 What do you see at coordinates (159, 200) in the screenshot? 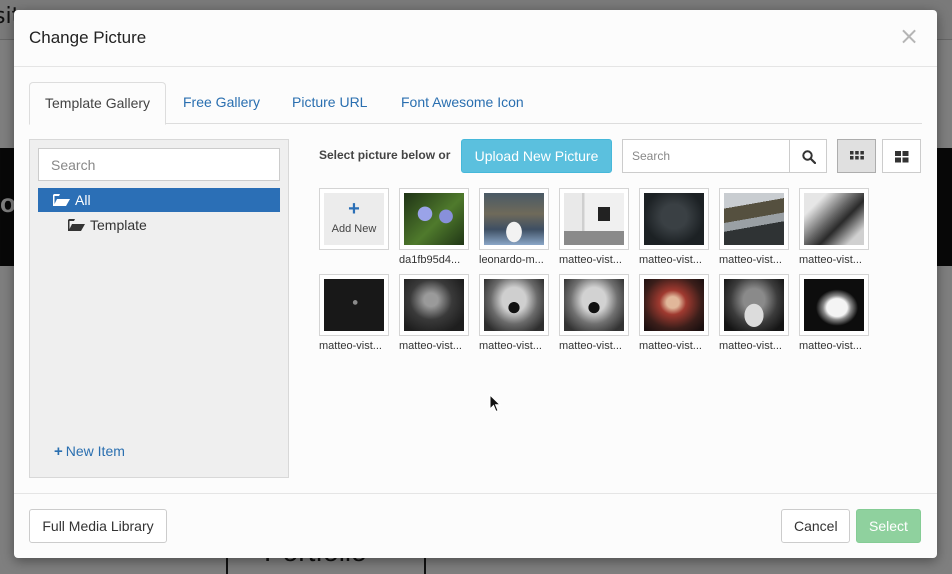
I see `tree-item-all: All` at bounding box center [159, 200].